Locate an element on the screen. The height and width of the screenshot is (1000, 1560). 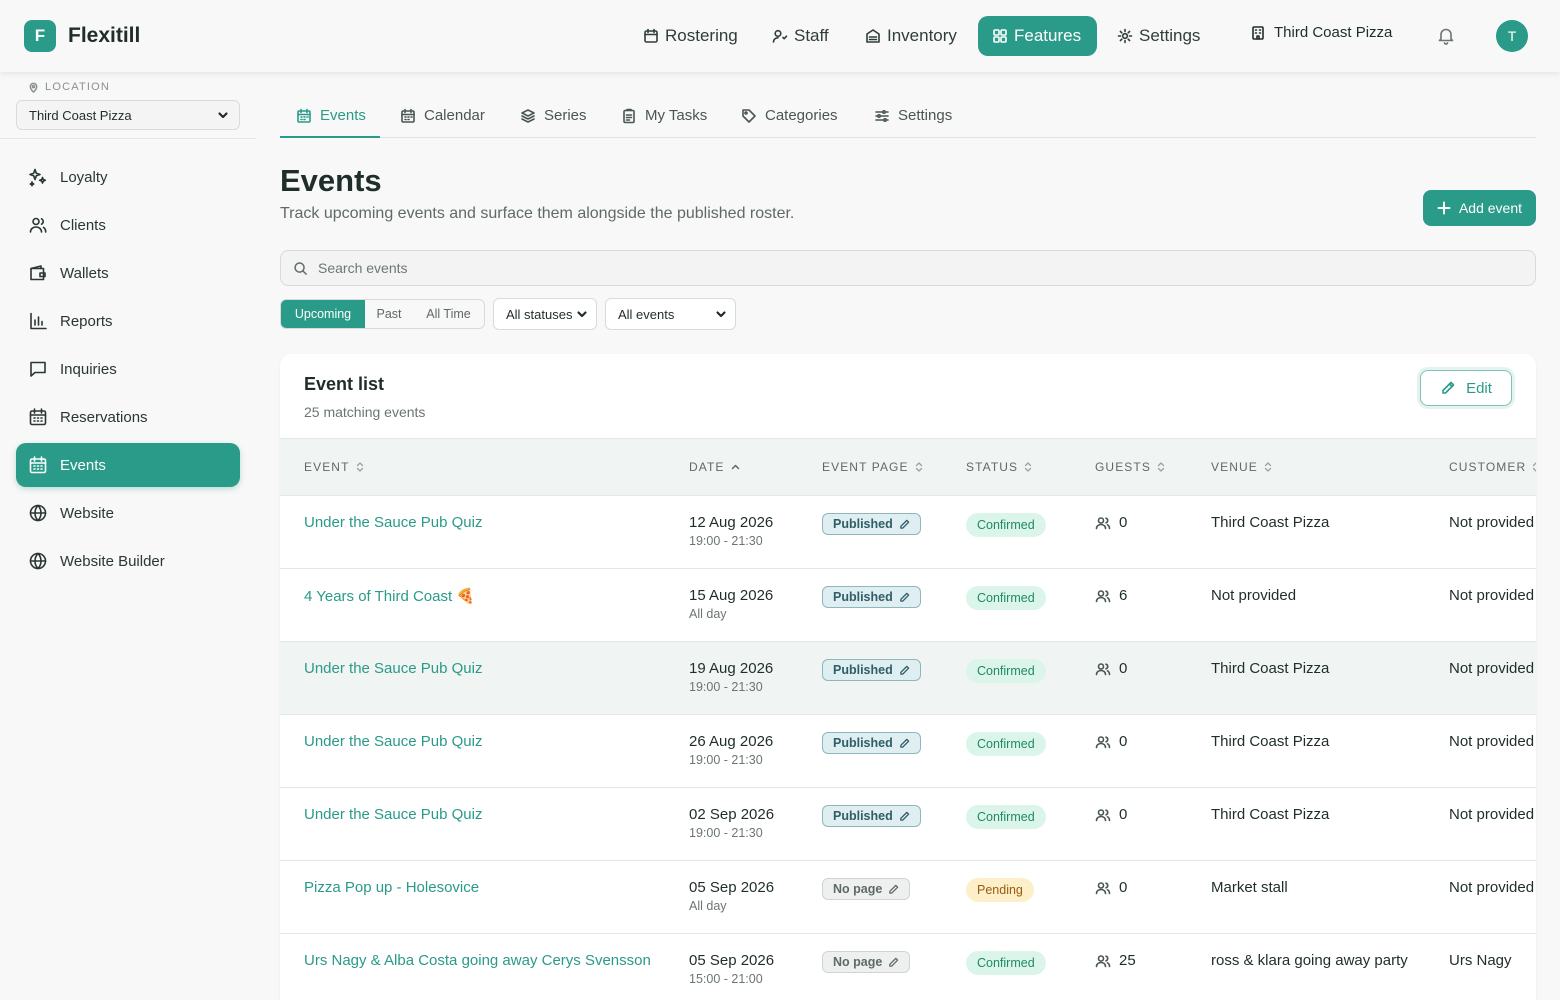
app-logo: F is located at coordinates (40, 36).